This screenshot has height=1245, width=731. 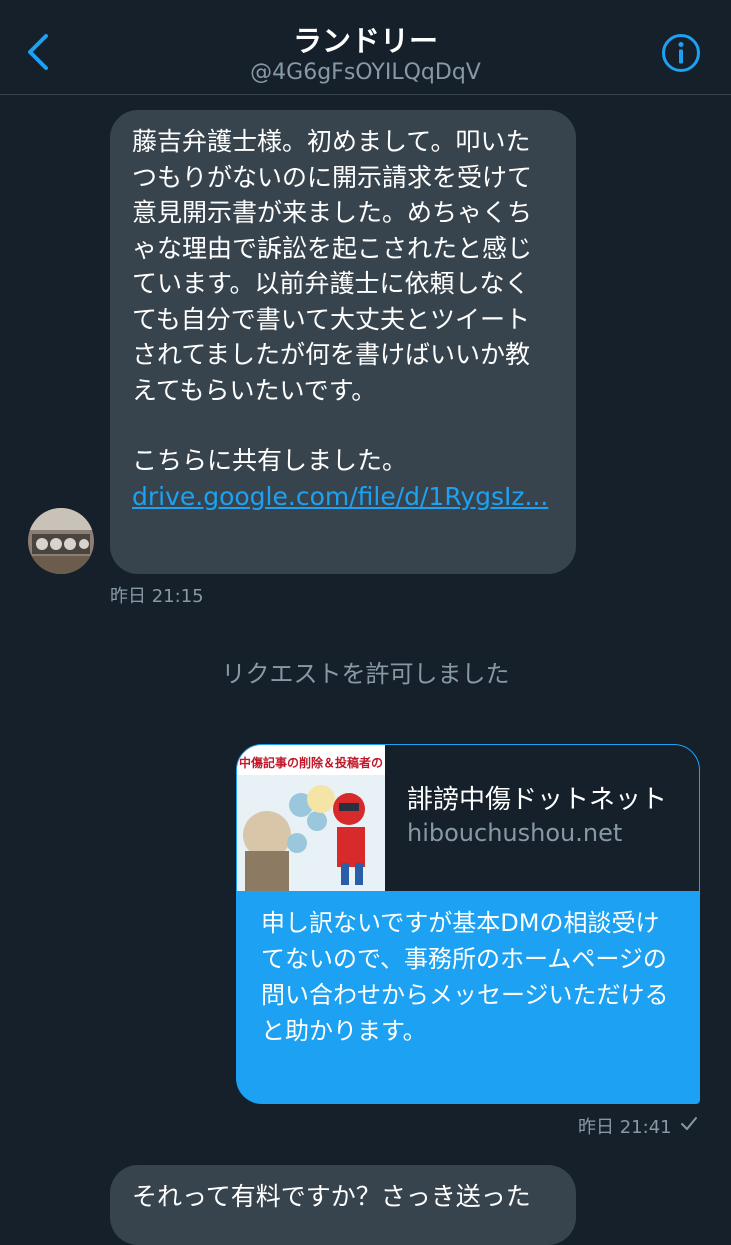 What do you see at coordinates (365, 674) in the screenshot?
I see `request-accepted-notice: リクエストを許可しました` at bounding box center [365, 674].